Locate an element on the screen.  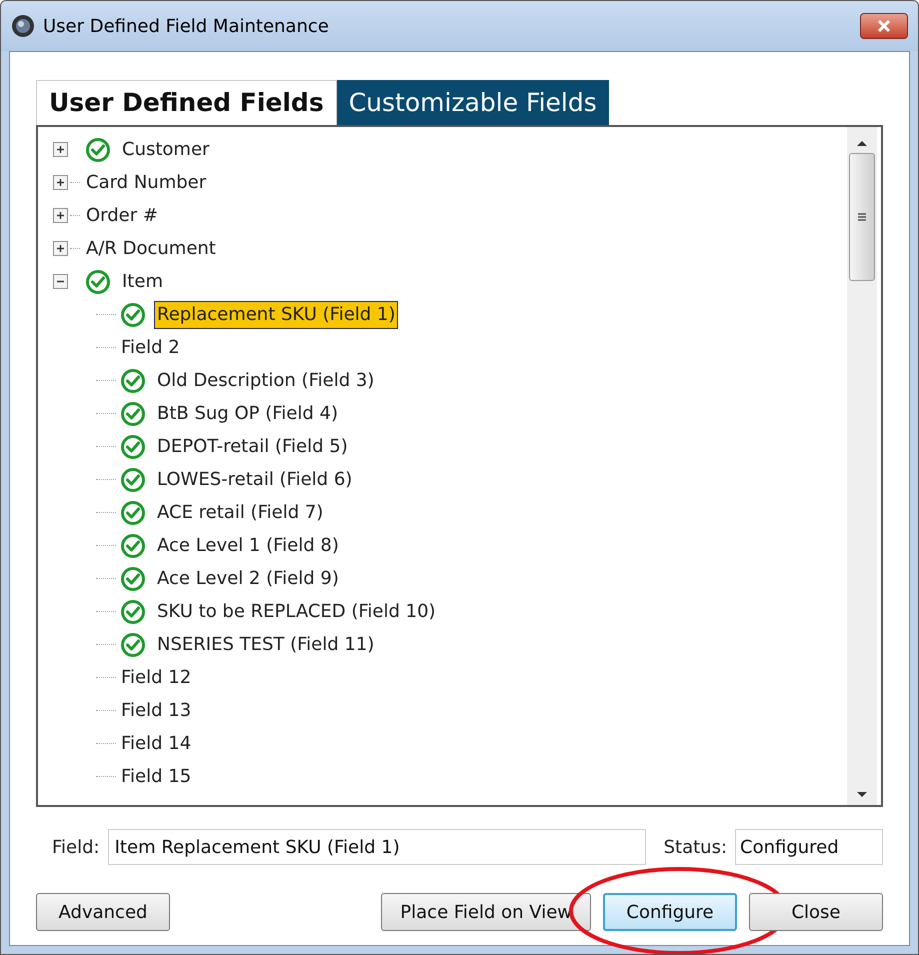
tree-item: Ace Level 2 (Field 9) is located at coordinates (248, 578).